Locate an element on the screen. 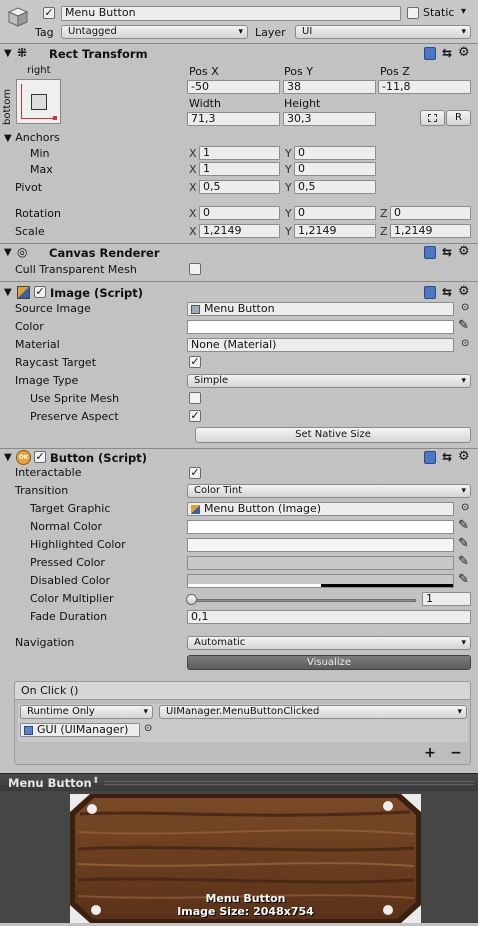  image-header: ▼ ✓ Image (Script) ⇆ ⚙ is located at coordinates (239, 293).